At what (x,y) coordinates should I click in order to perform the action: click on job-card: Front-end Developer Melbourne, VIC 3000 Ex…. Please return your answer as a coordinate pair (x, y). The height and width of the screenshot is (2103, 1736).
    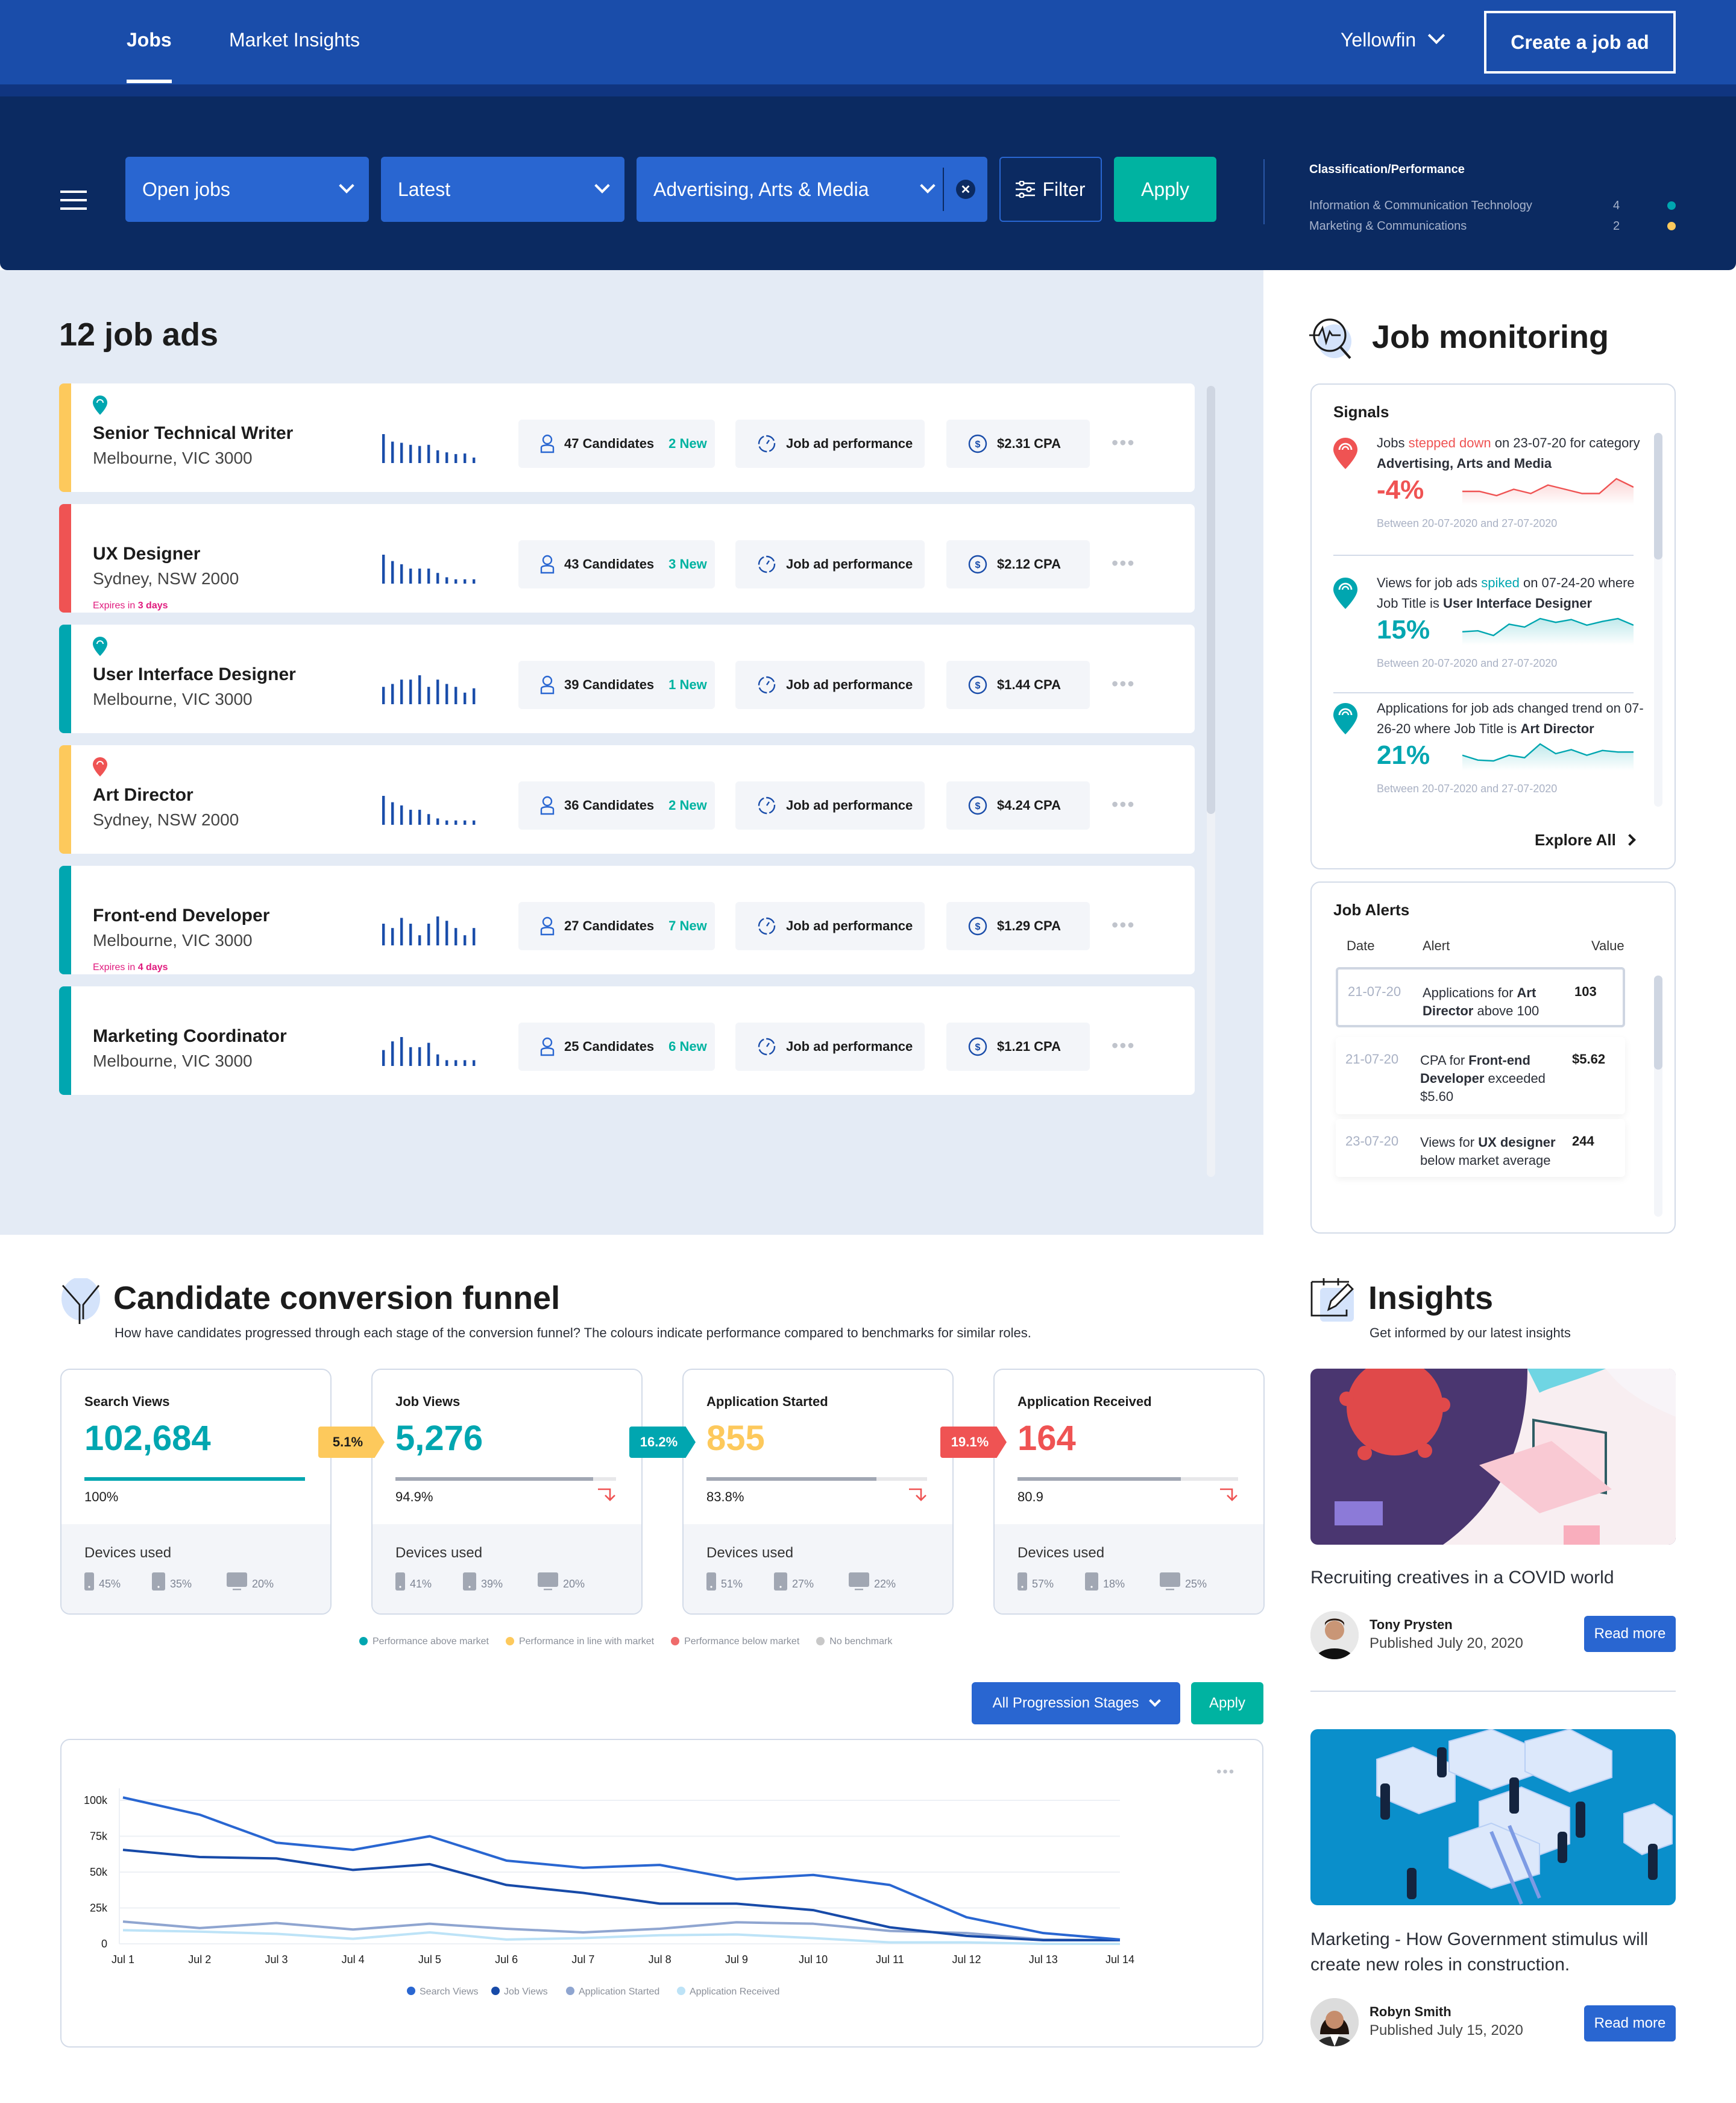
    Looking at the image, I should click on (627, 920).